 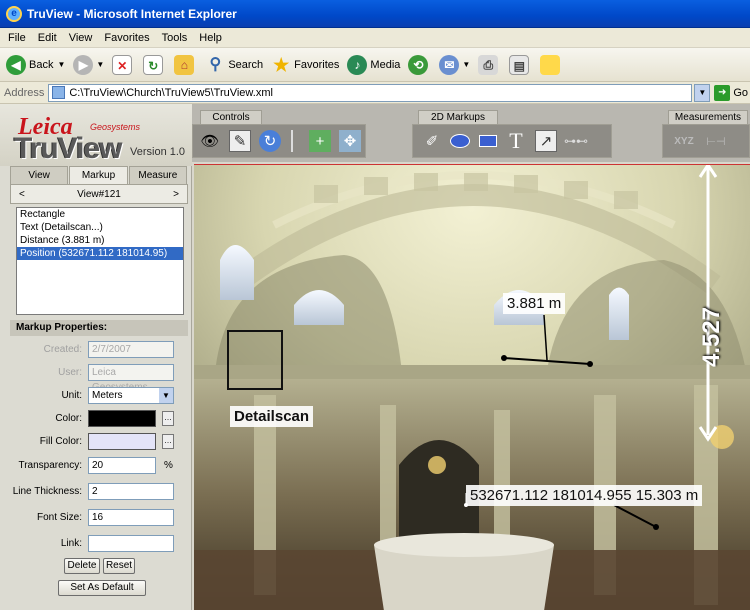 What do you see at coordinates (59, 517) in the screenshot?
I see `font-size-label: Font Size:` at bounding box center [59, 517].